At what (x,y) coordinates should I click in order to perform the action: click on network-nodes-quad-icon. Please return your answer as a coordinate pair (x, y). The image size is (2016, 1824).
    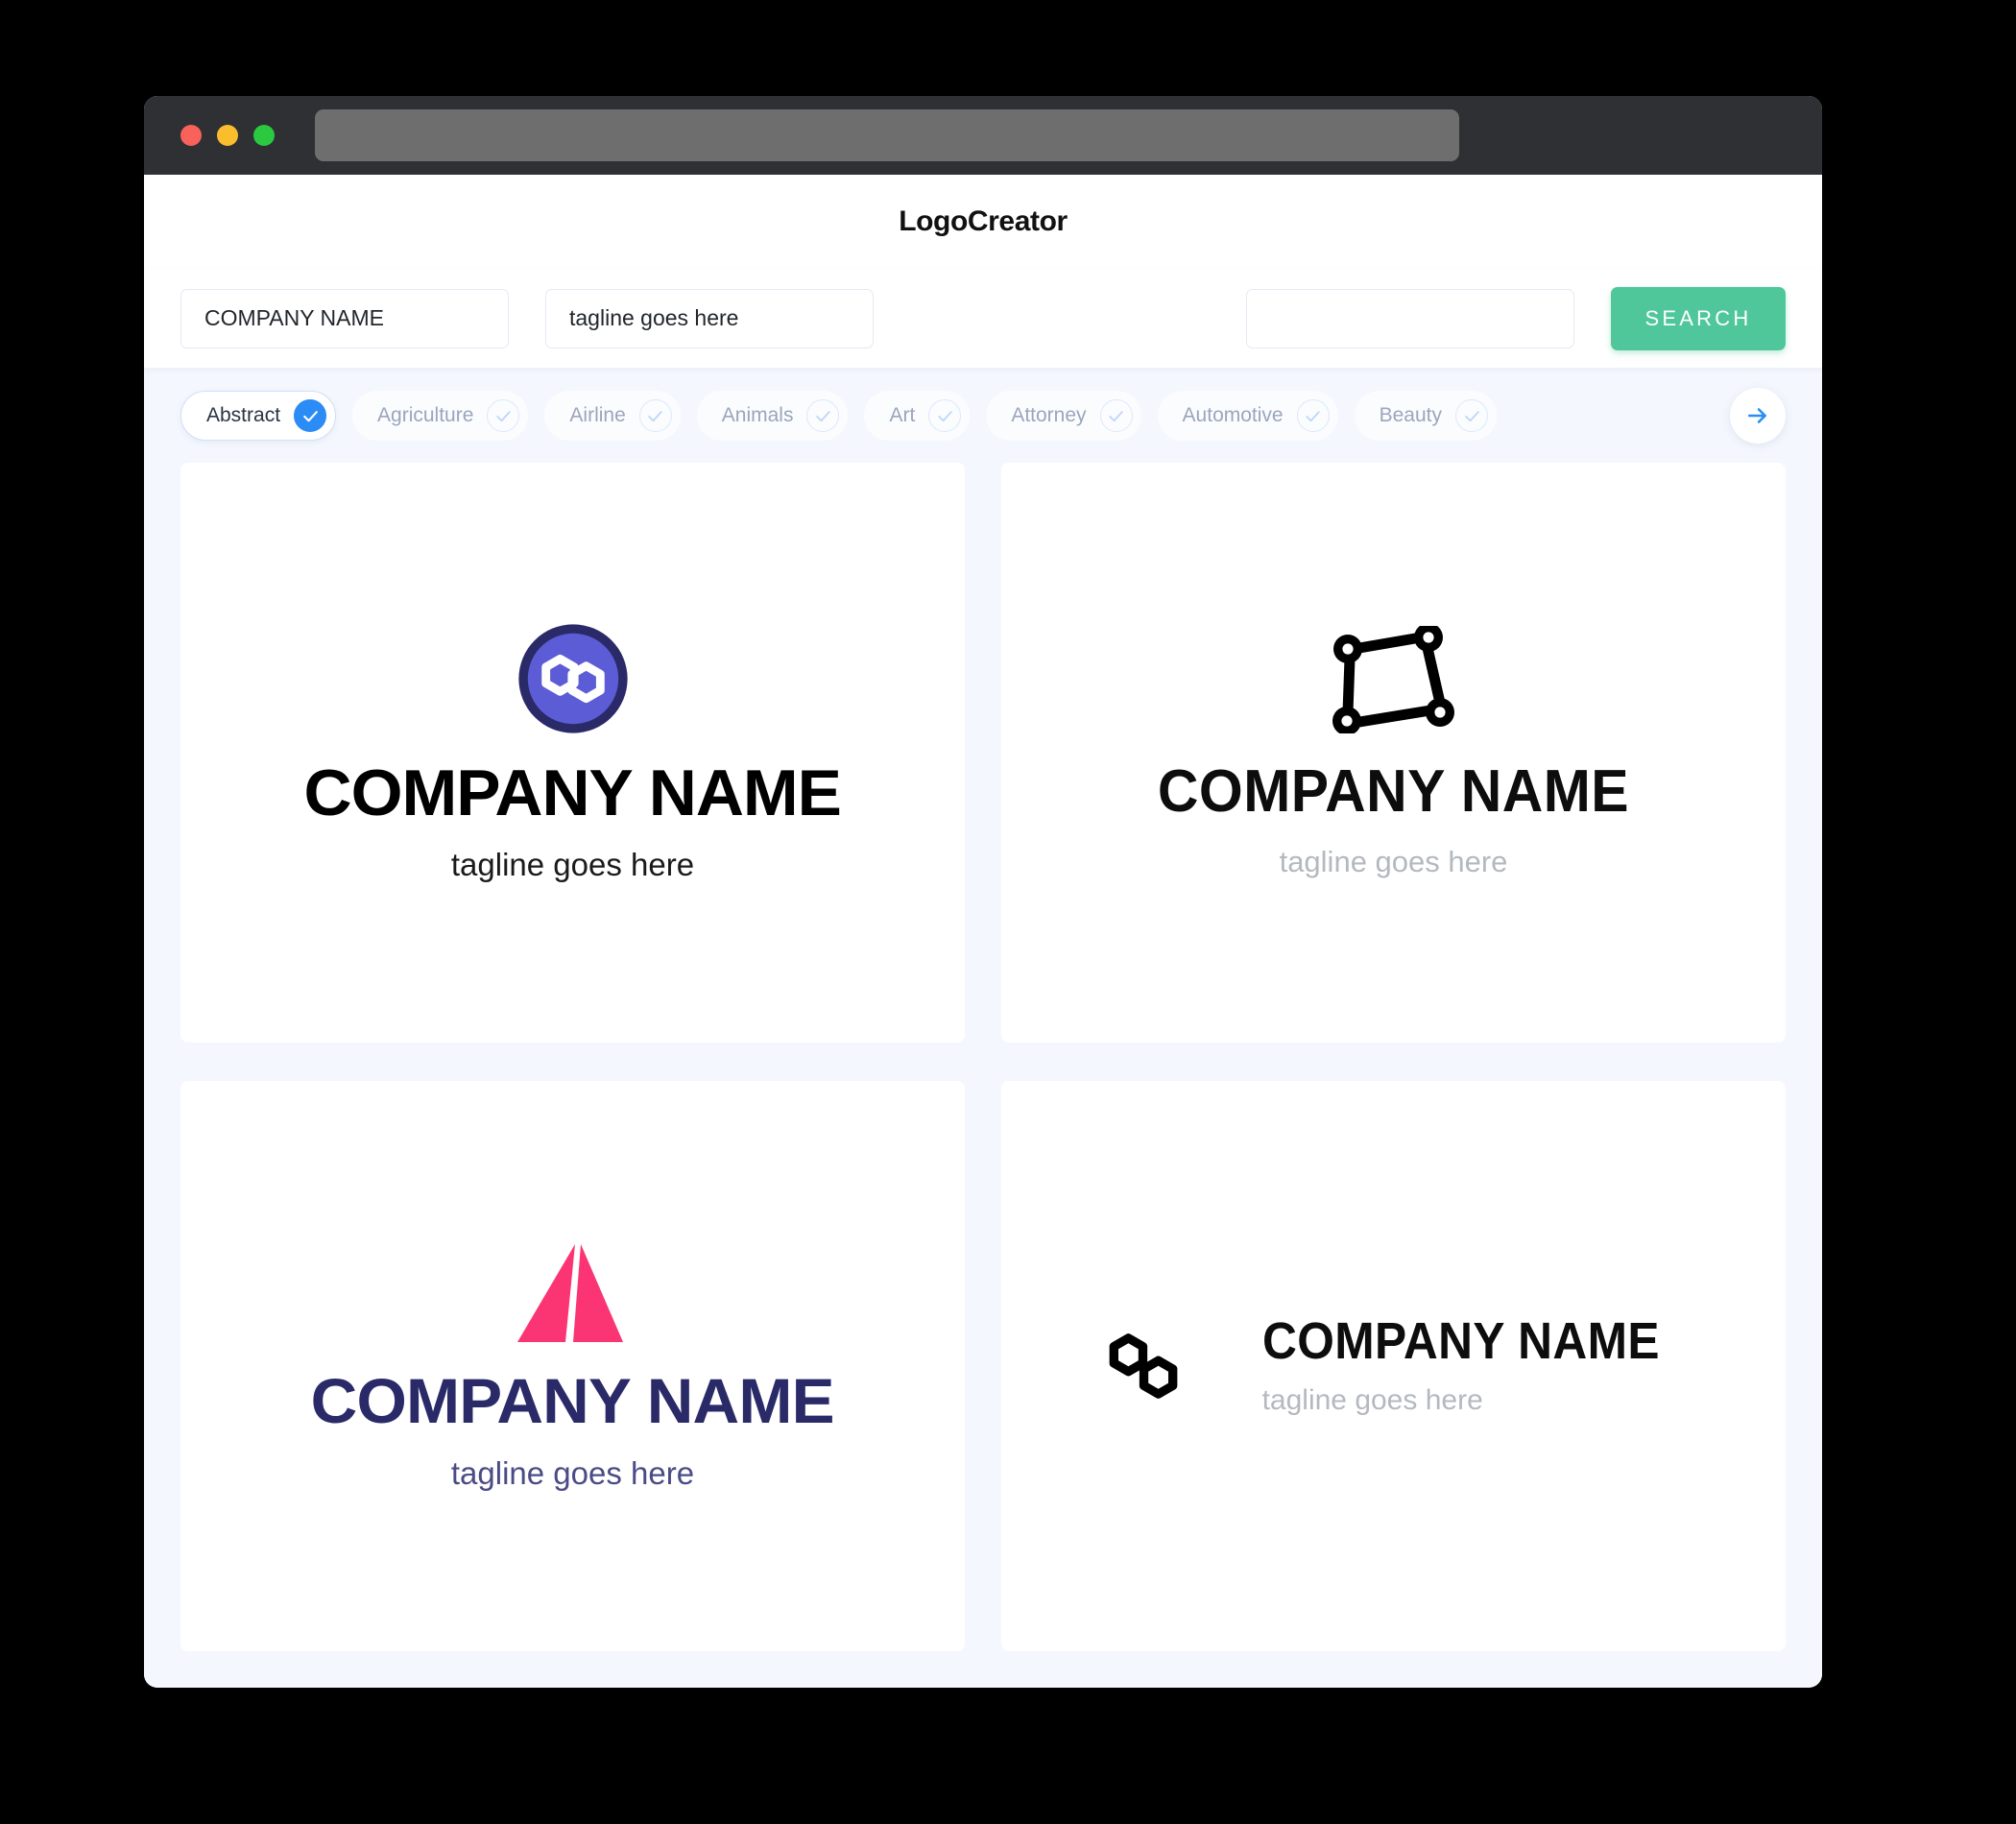
    Looking at the image, I should click on (1393, 679).